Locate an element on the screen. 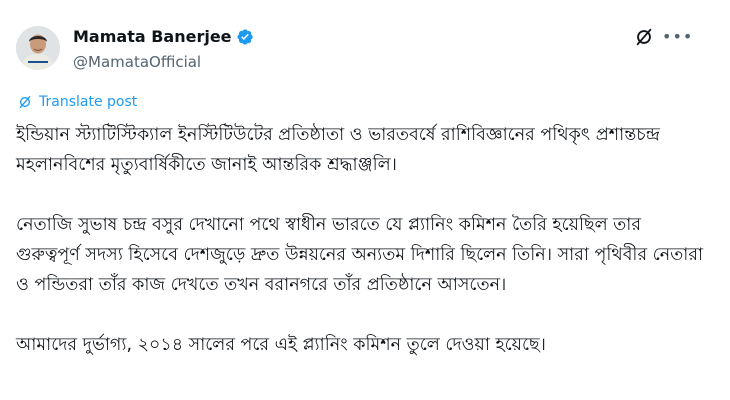 The height and width of the screenshot is (400, 730). author-name-row: Mamata Banerjee is located at coordinates (163, 37).